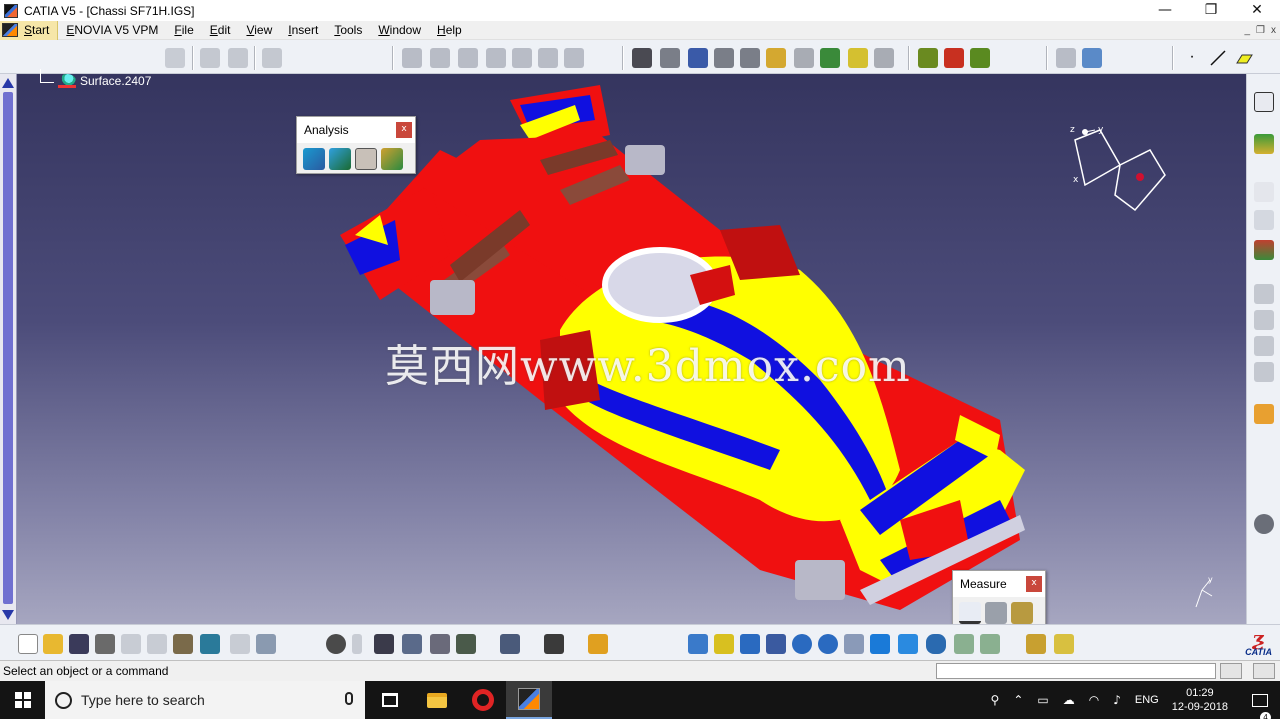 The height and width of the screenshot is (719, 1280). What do you see at coordinates (1264, 346) in the screenshot?
I see `instantiate-icon` at bounding box center [1264, 346].